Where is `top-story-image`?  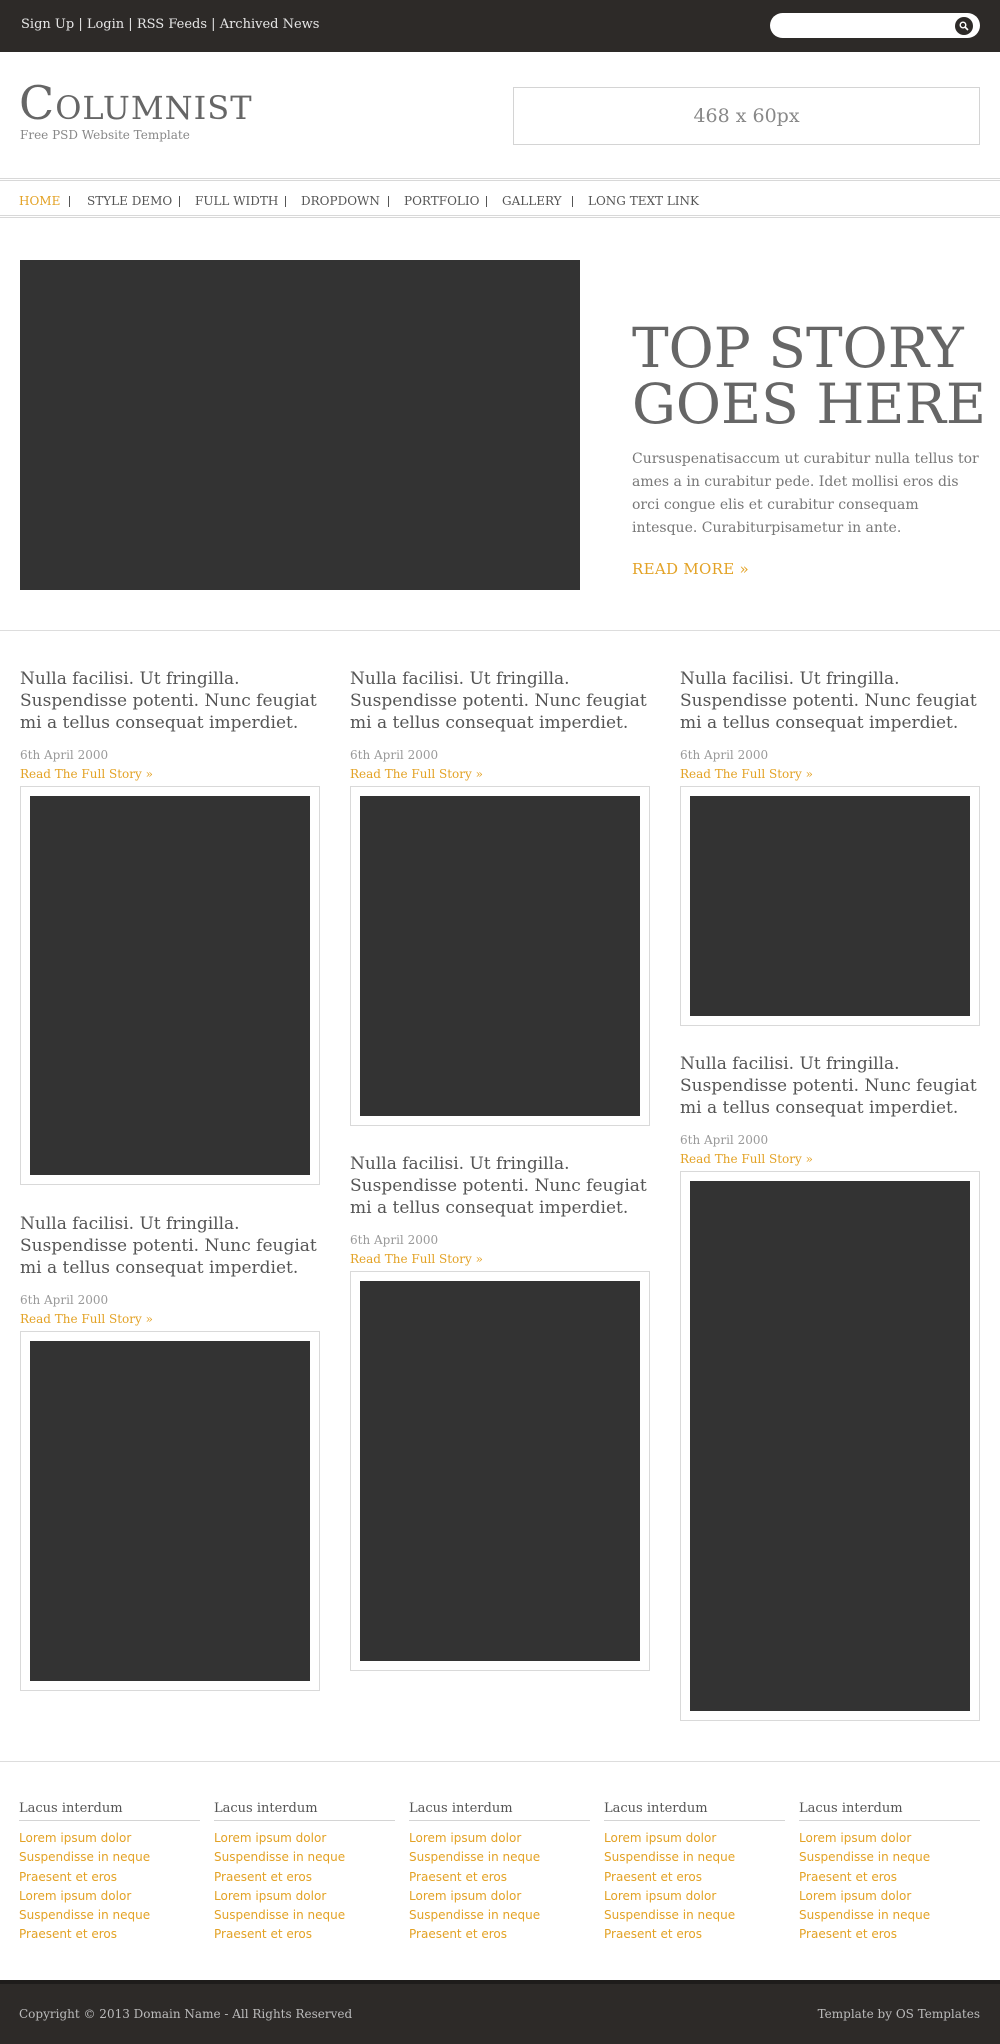 top-story-image is located at coordinates (300, 425).